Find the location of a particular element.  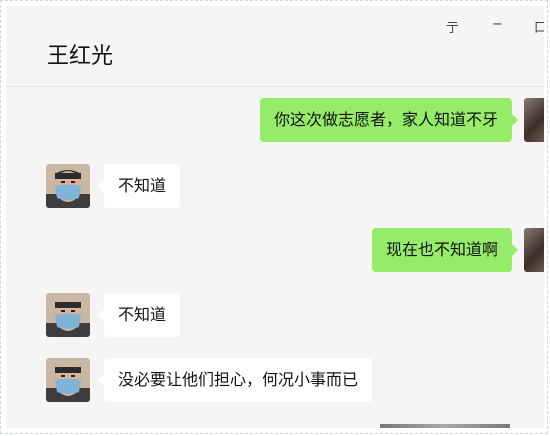

message-bubble-outgoing: 现在也不知道啊 is located at coordinates (445, 250).